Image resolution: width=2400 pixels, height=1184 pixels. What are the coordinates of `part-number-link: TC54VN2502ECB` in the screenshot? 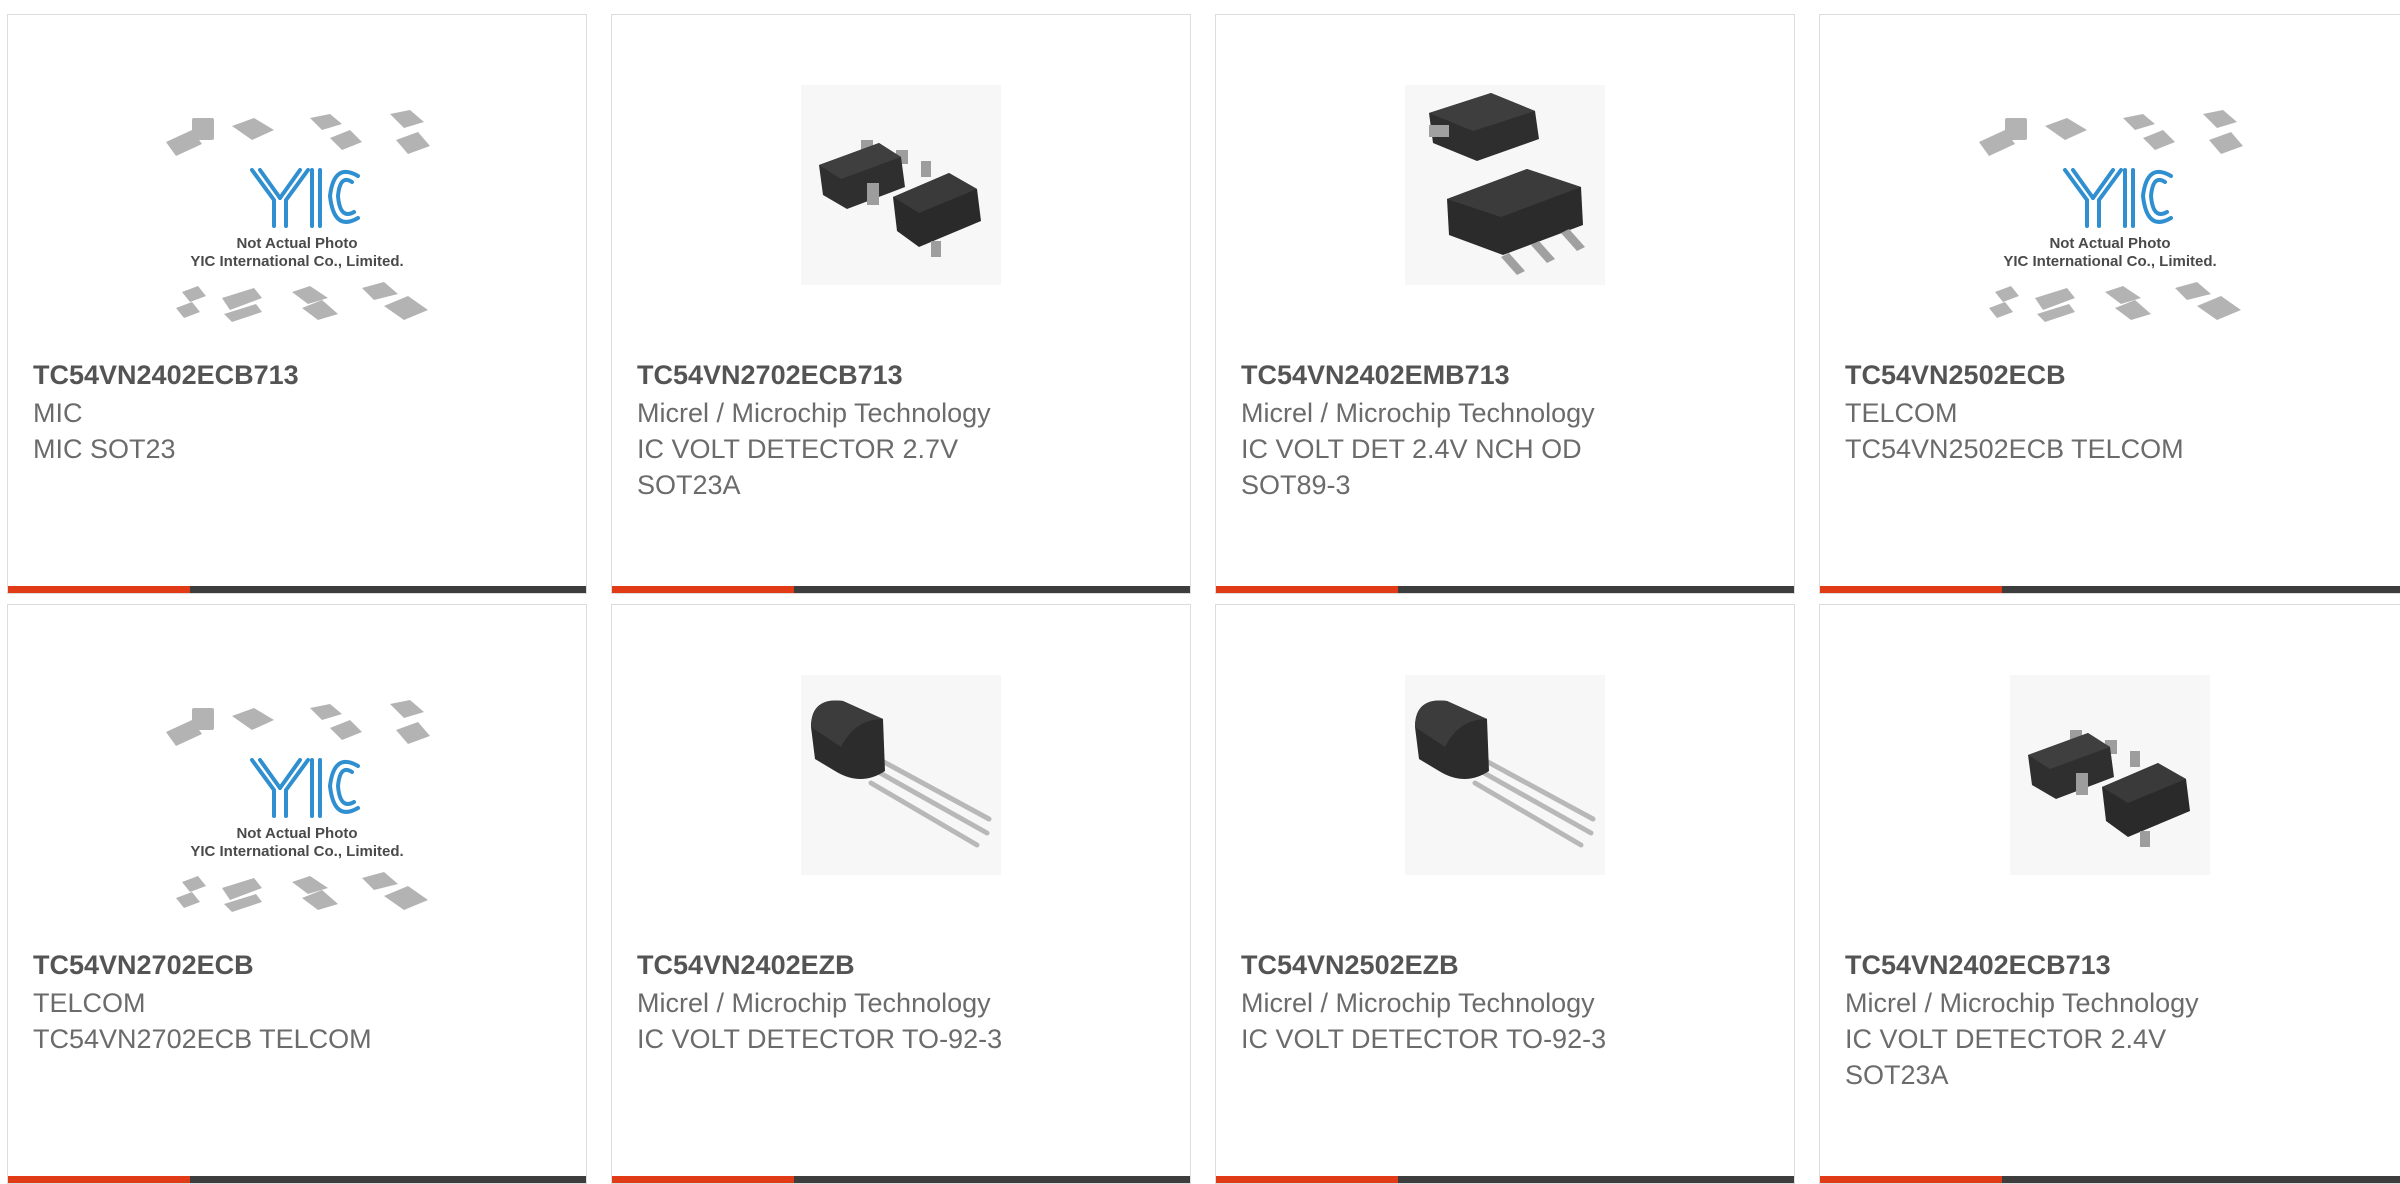 It's located at (2114, 375).